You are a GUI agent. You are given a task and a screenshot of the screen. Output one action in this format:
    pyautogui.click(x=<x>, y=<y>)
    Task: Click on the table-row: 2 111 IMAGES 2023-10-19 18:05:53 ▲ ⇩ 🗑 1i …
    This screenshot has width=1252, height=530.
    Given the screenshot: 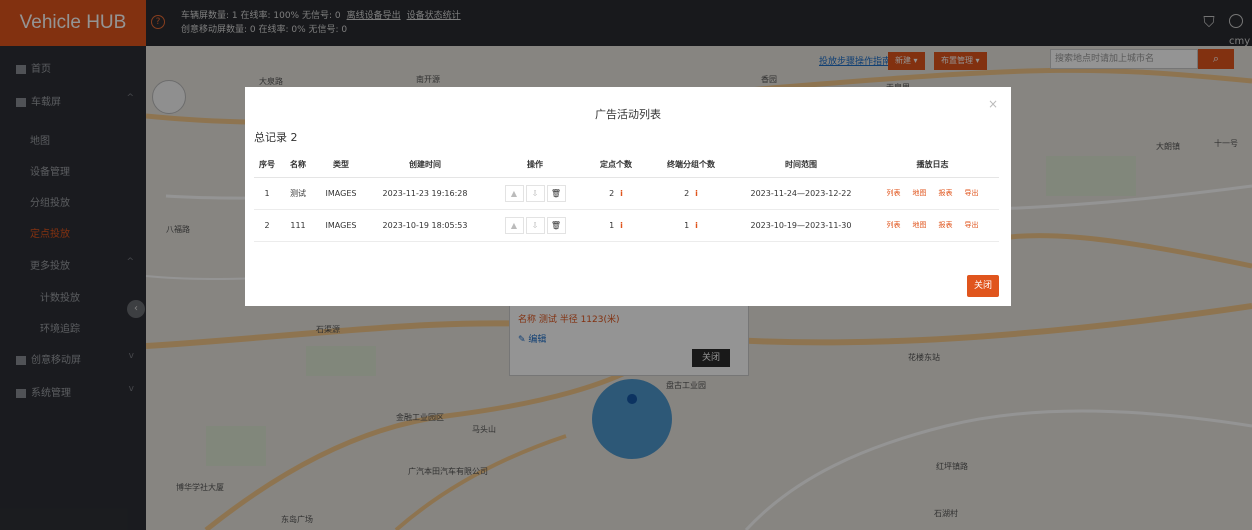 What is the action you would take?
    pyautogui.click(x=626, y=225)
    